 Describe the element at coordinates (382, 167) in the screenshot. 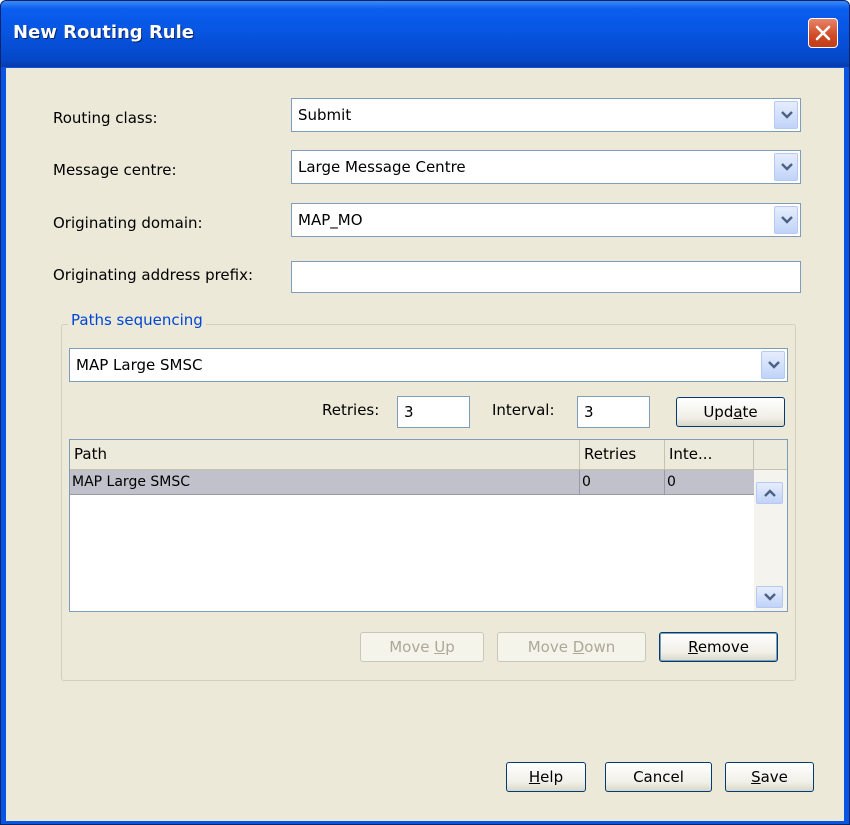

I see `message-centre-value: Large Message Centre` at that location.